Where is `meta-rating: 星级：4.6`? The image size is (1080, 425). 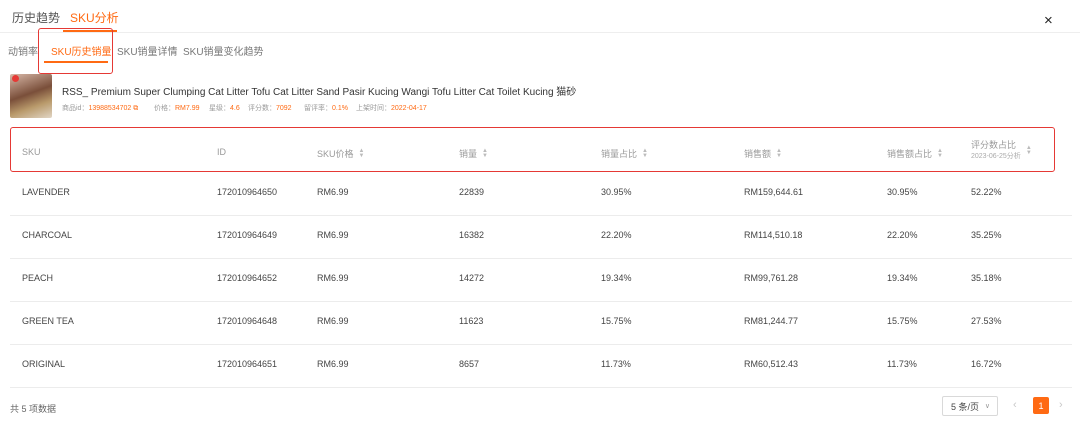
meta-rating: 星级：4.6 is located at coordinates (224, 108).